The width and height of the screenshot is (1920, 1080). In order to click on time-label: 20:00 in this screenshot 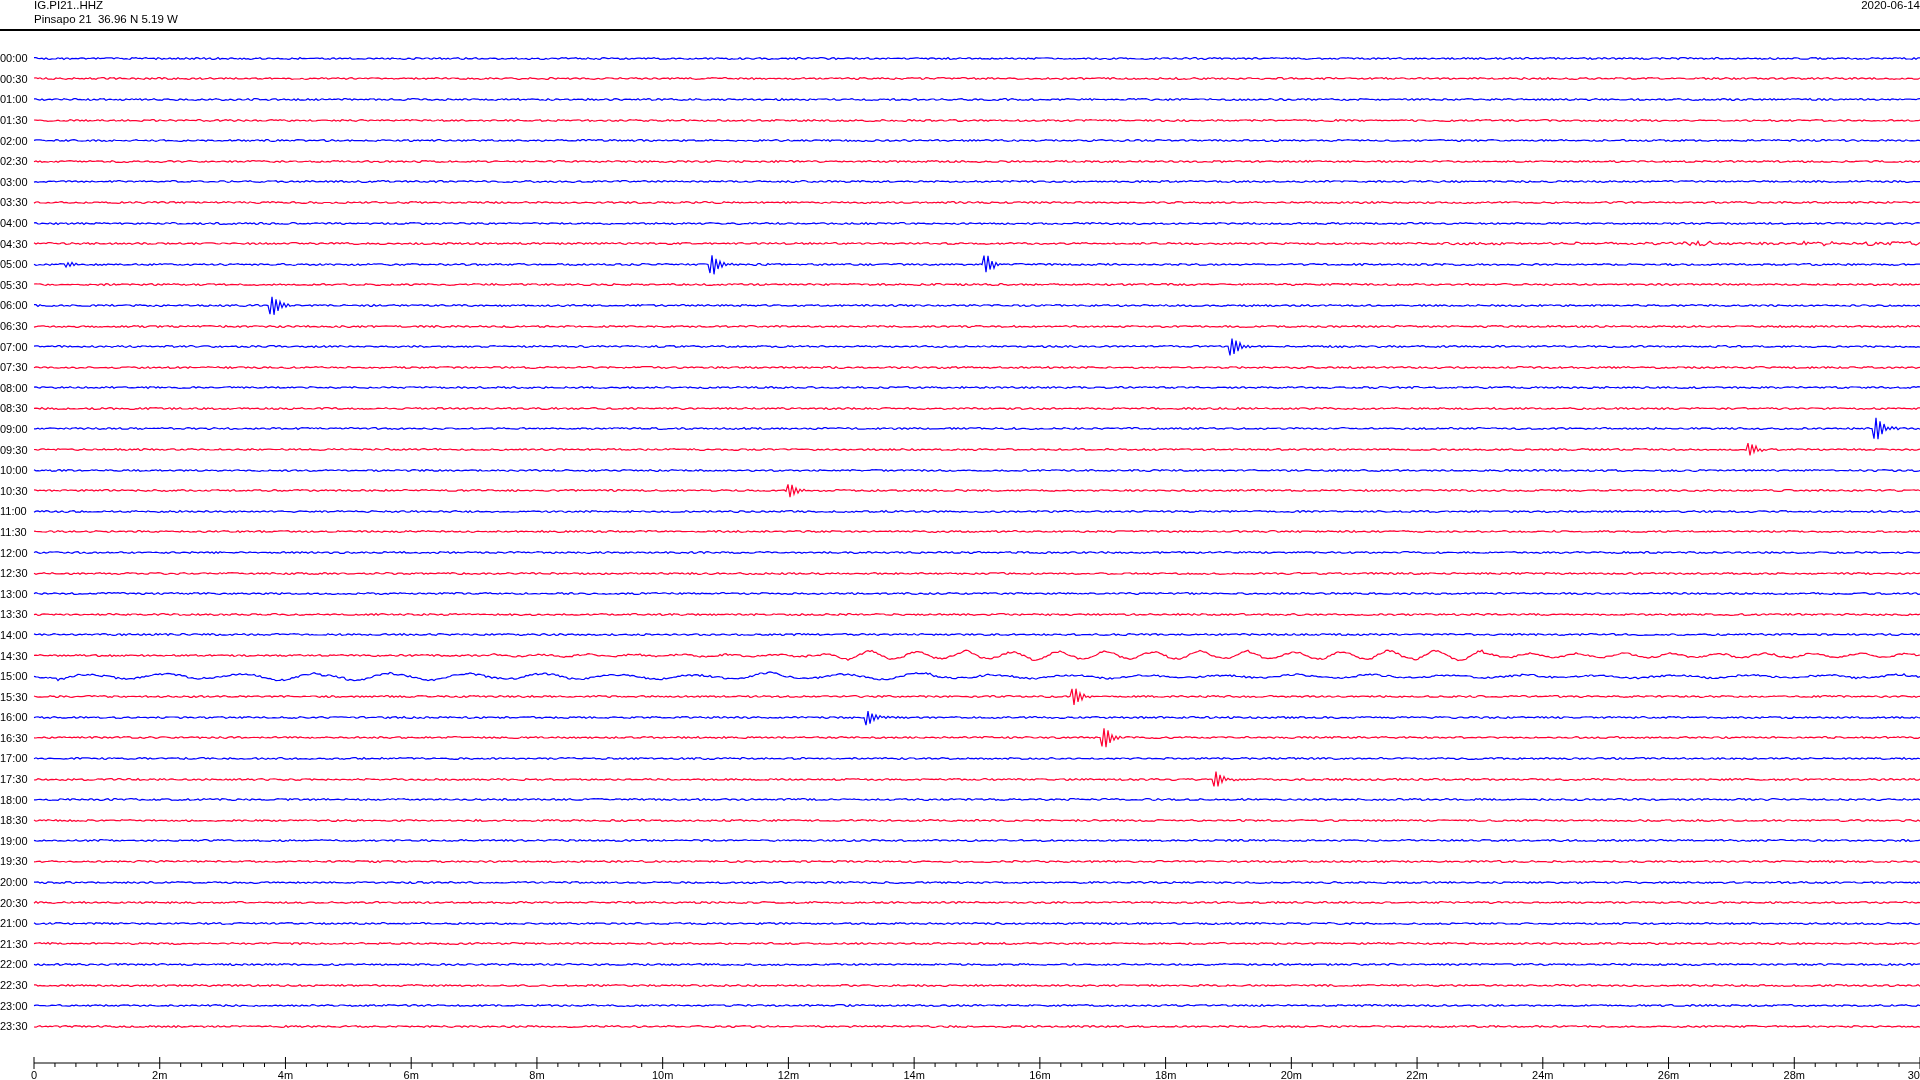, I will do `click(14, 882)`.